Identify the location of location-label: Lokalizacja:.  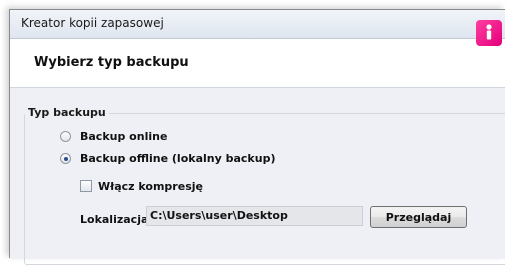
(116, 219).